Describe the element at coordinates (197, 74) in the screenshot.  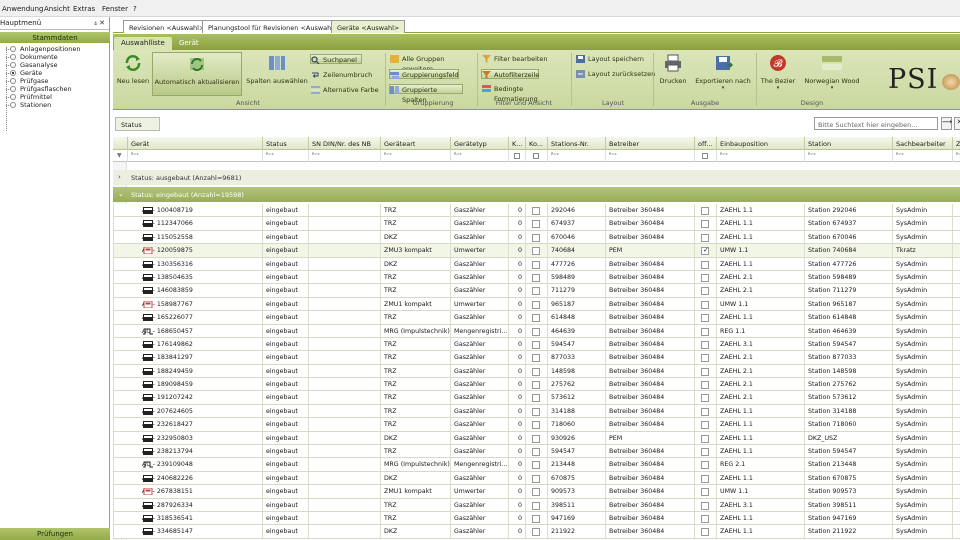
I see `auto-refresh-button: Automatisch aktualisieren` at that location.